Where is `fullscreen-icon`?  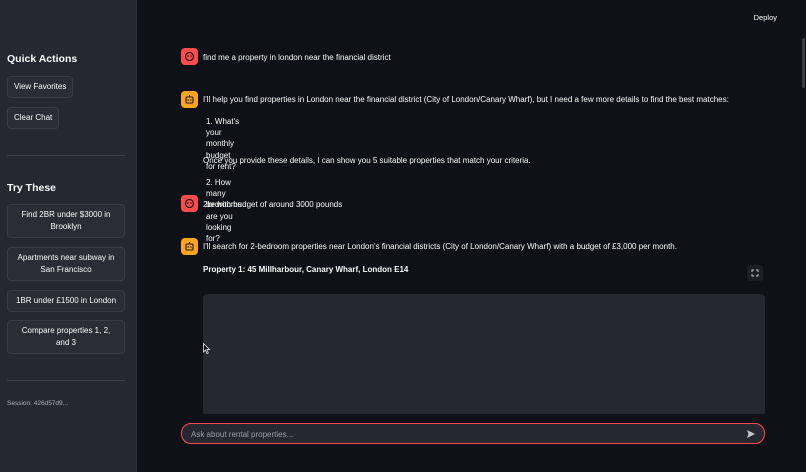 fullscreen-icon is located at coordinates (755, 273).